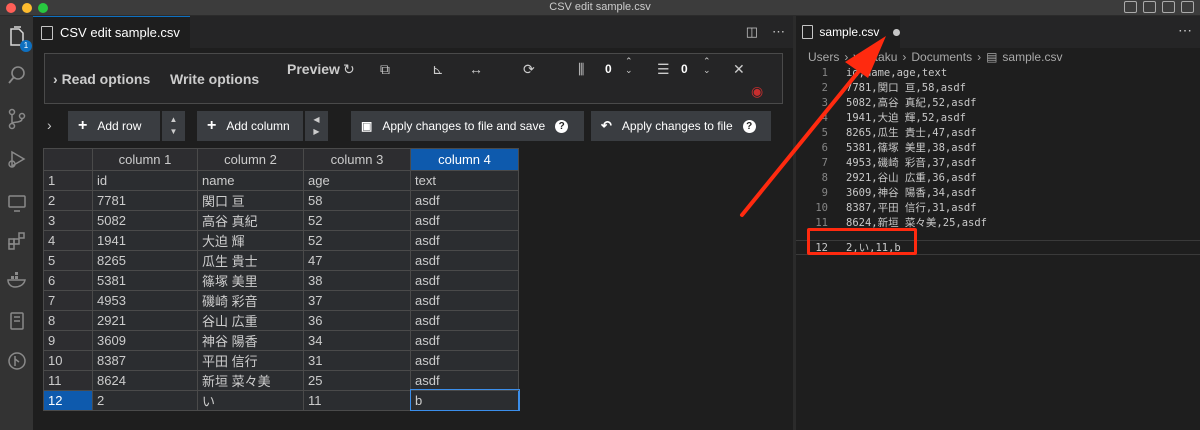 Image resolution: width=1200 pixels, height=430 pixels. Describe the element at coordinates (357, 260) in the screenshot. I see `grid-cell: 47` at that location.